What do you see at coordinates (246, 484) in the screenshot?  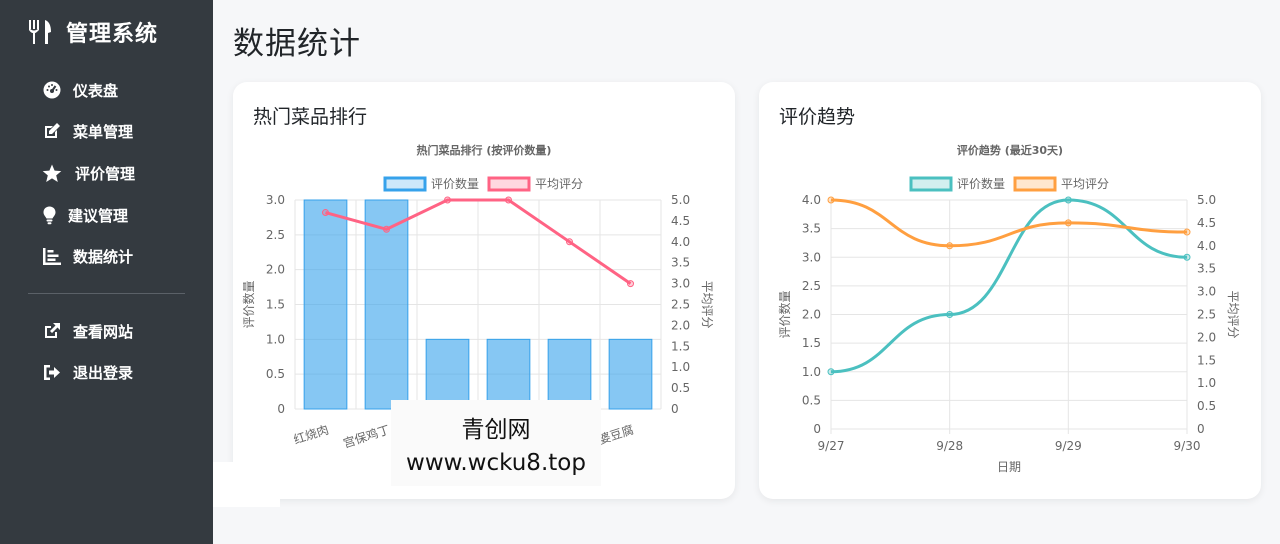 I see `blank-panel` at bounding box center [246, 484].